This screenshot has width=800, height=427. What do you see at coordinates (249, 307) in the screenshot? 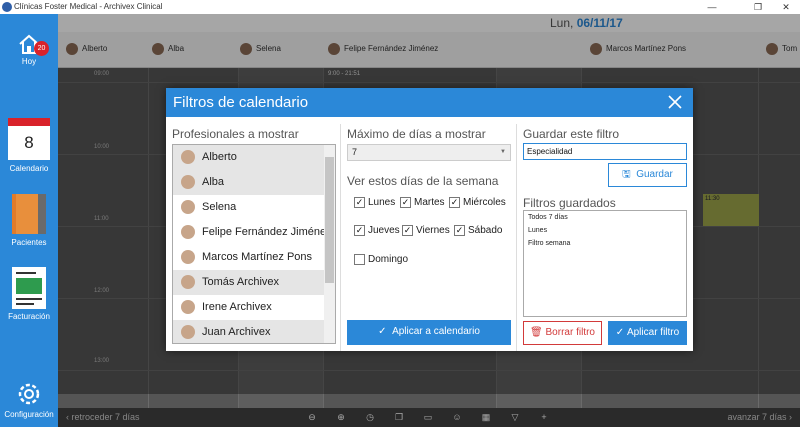
I see `list-item: Irene Archivex` at bounding box center [249, 307].